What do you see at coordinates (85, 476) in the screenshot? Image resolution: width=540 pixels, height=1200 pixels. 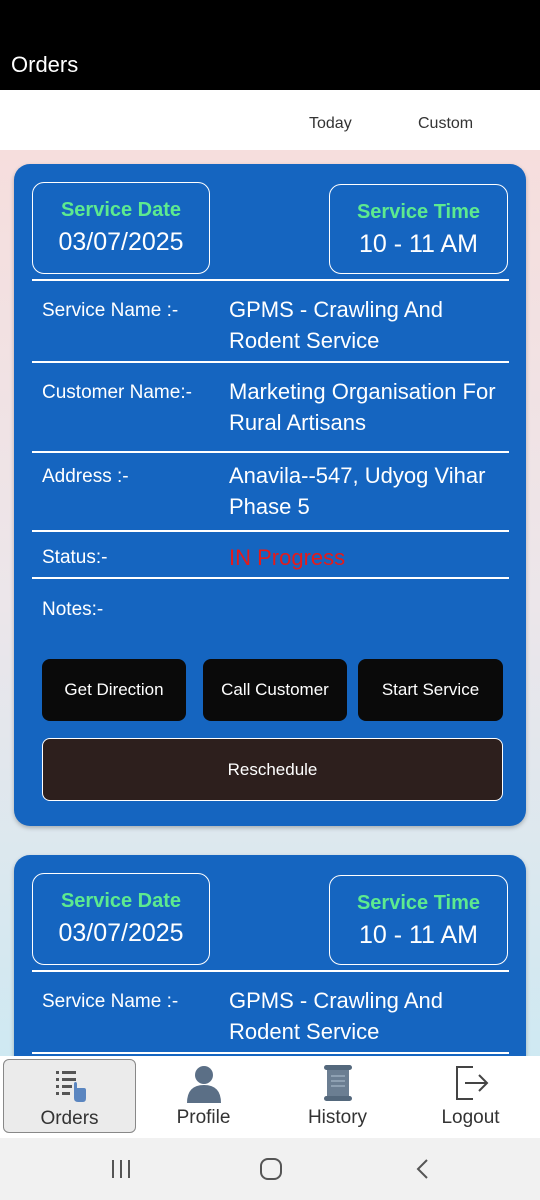 I see `address-label: Address :-` at bounding box center [85, 476].